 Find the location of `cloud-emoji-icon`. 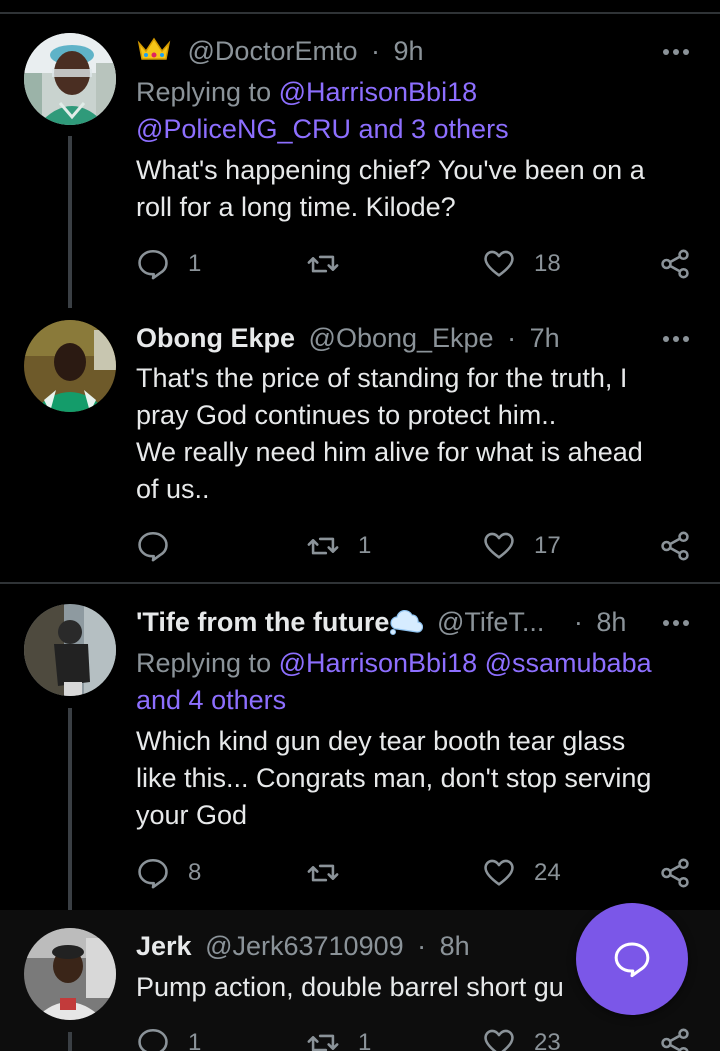

cloud-emoji-icon is located at coordinates (406, 624).